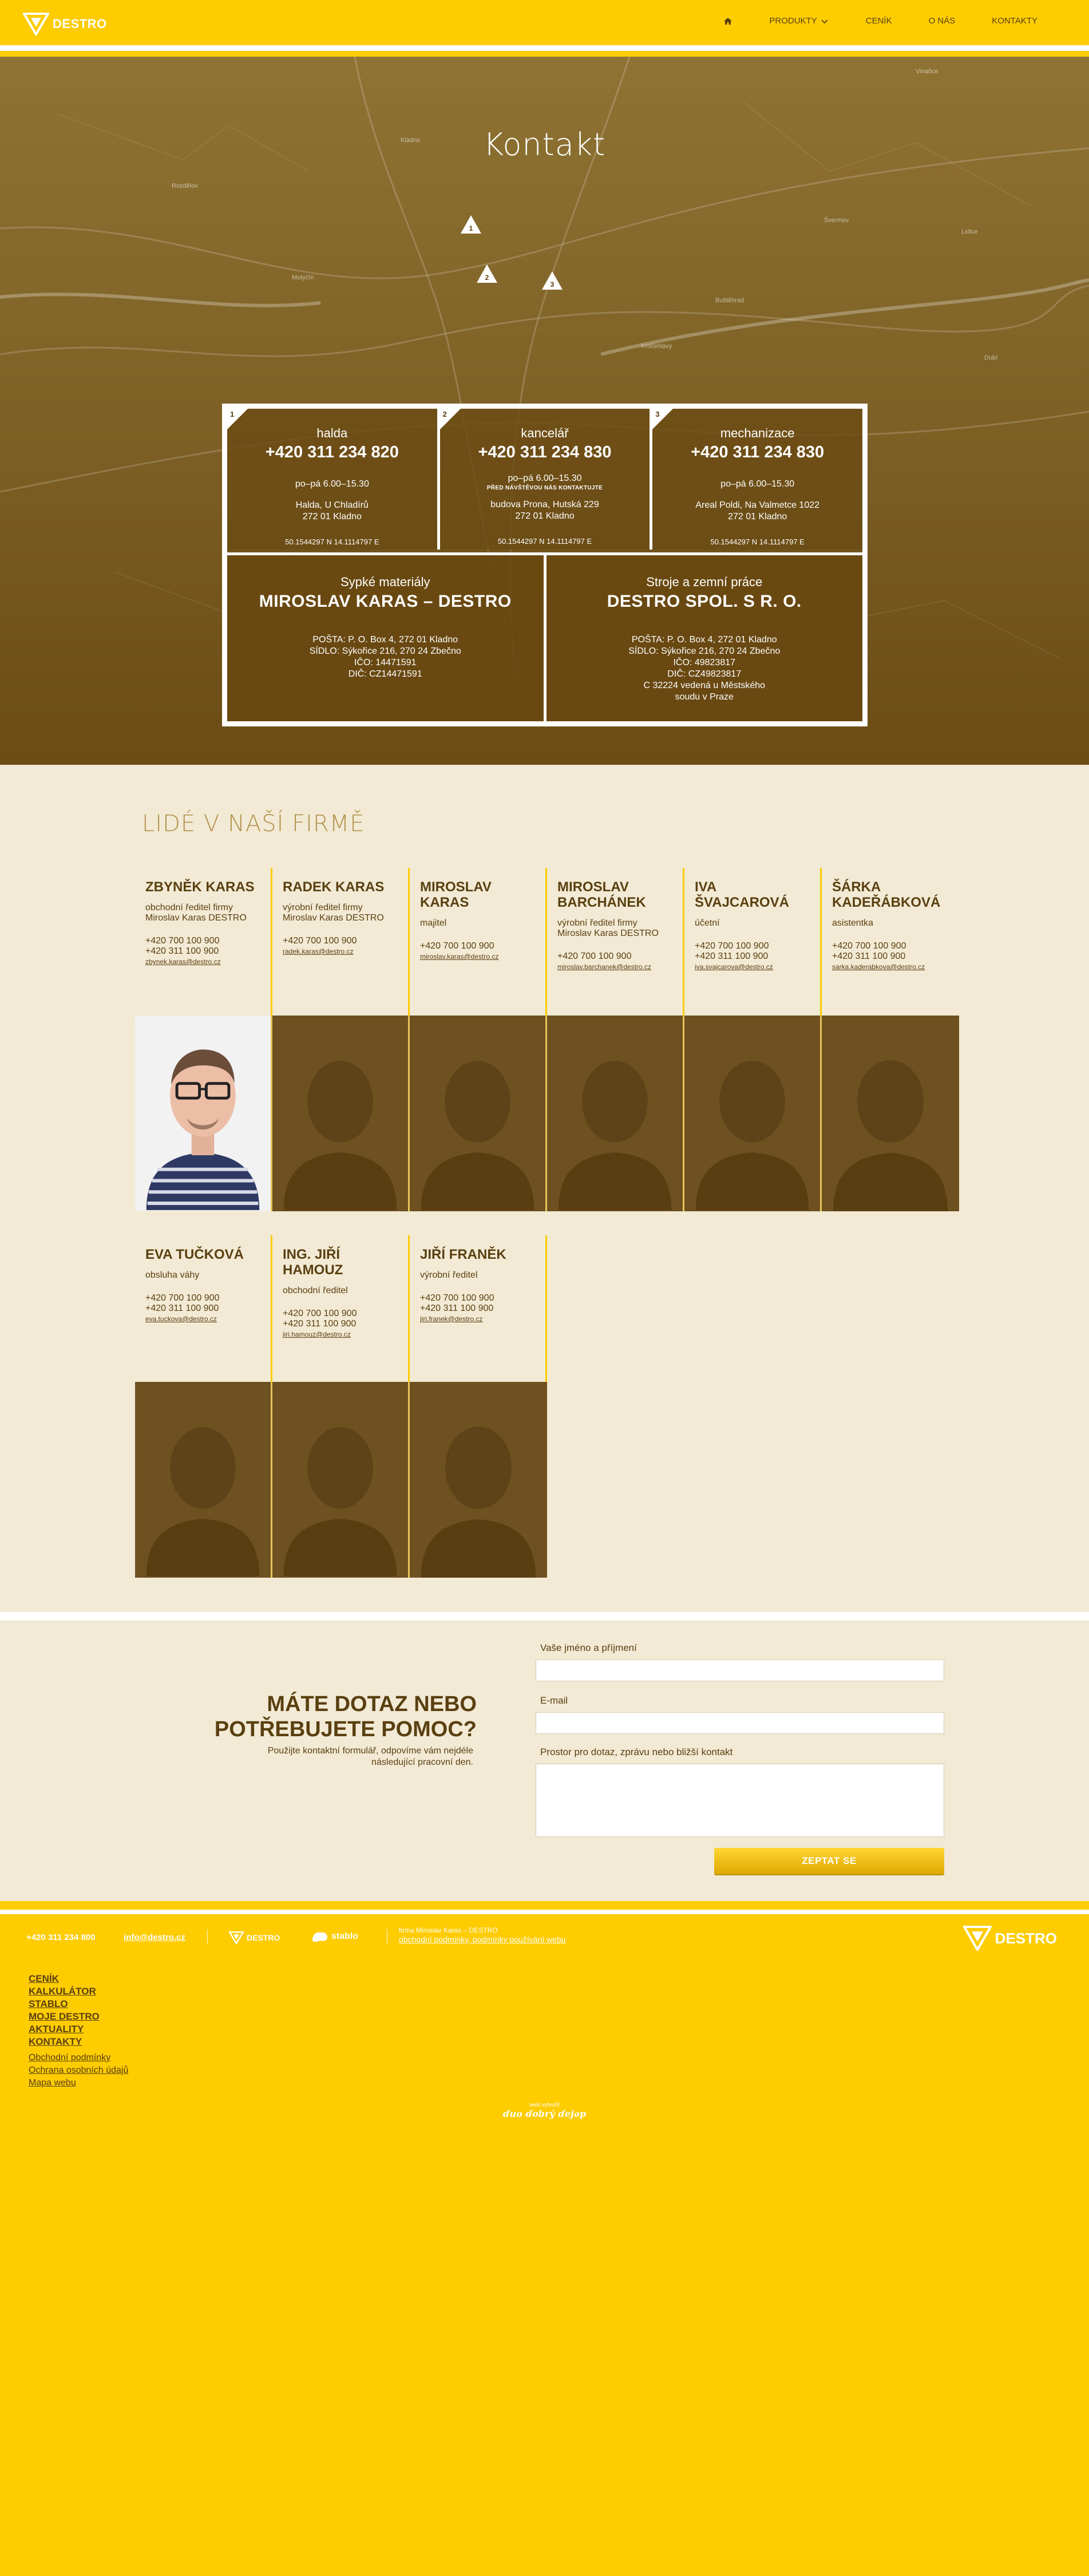 Image resolution: width=1089 pixels, height=2576 pixels. What do you see at coordinates (478, 1319) in the screenshot?
I see `person-email: jiri.franek@destro.cz` at bounding box center [478, 1319].